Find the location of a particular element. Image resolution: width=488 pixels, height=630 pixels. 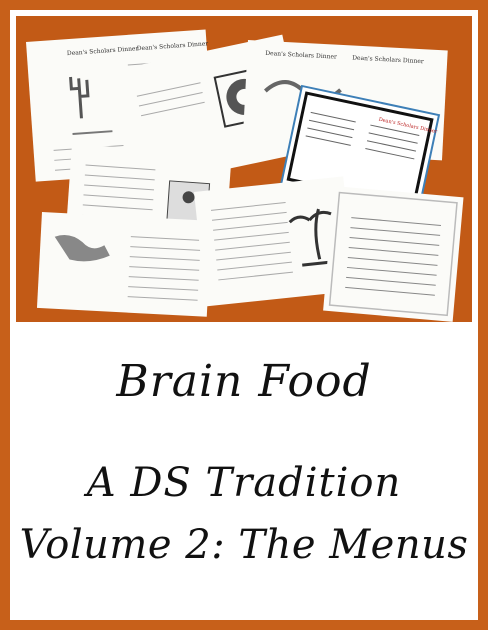

menu-card-framed is located at coordinates (393, 254).